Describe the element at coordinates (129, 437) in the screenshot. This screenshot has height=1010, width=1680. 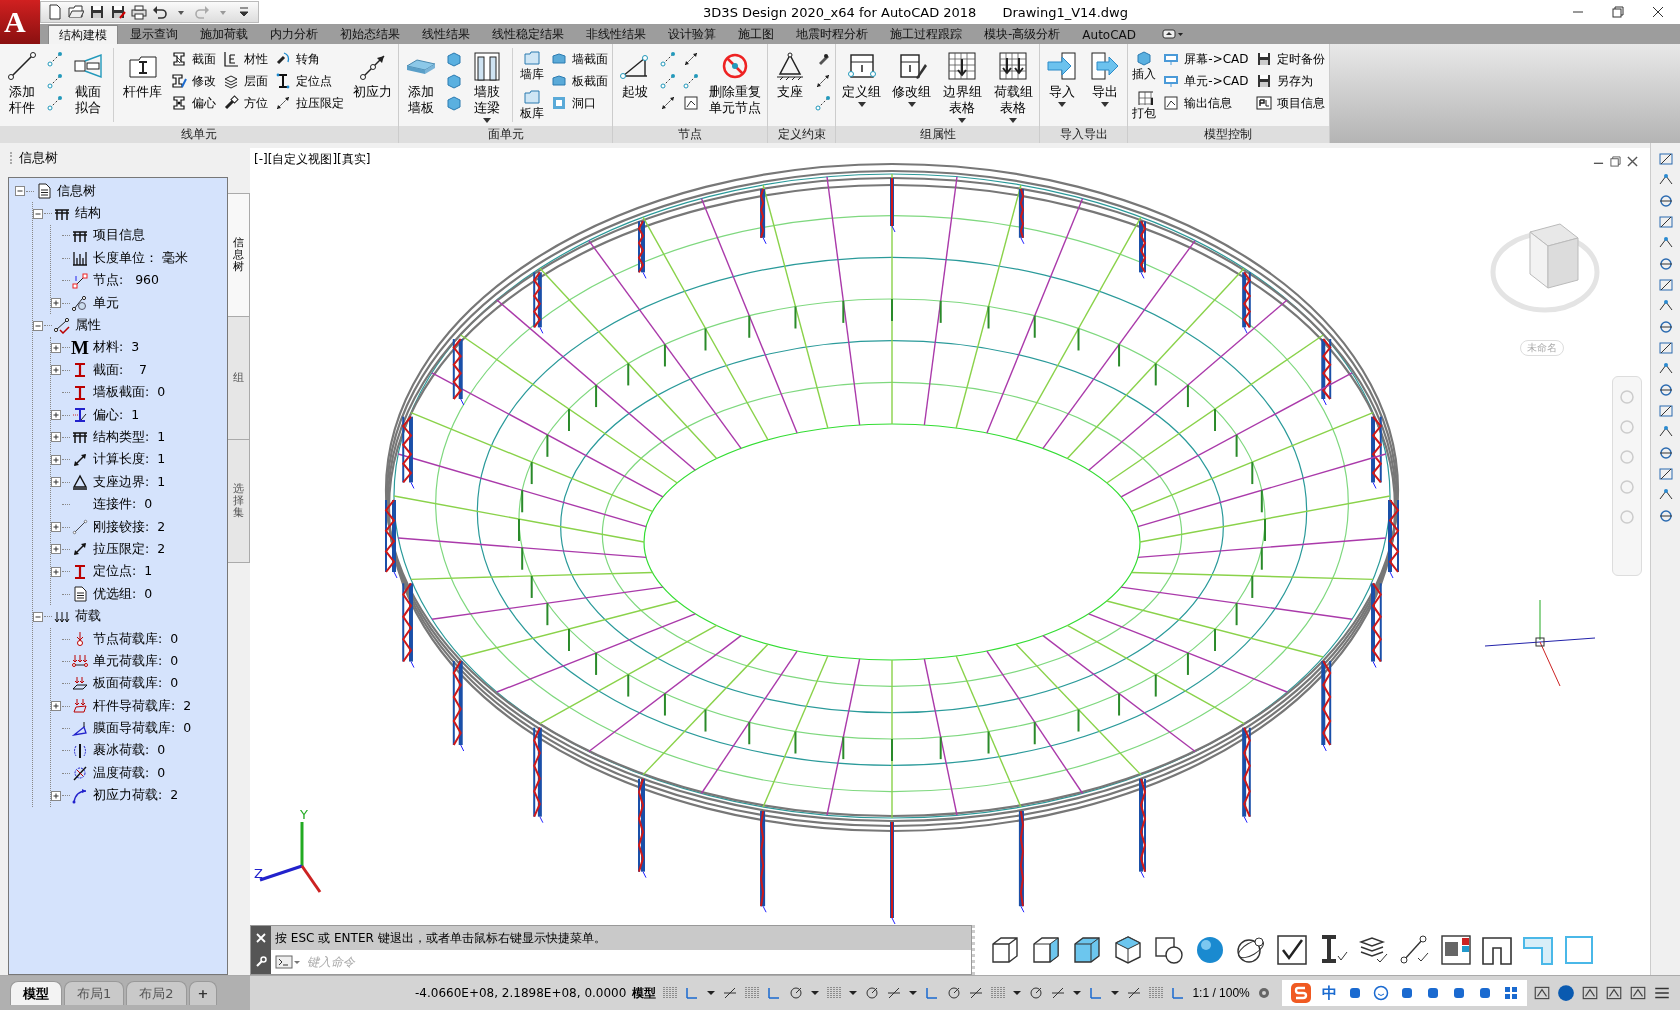
I see `tree-item: 结构类型: 1` at that location.